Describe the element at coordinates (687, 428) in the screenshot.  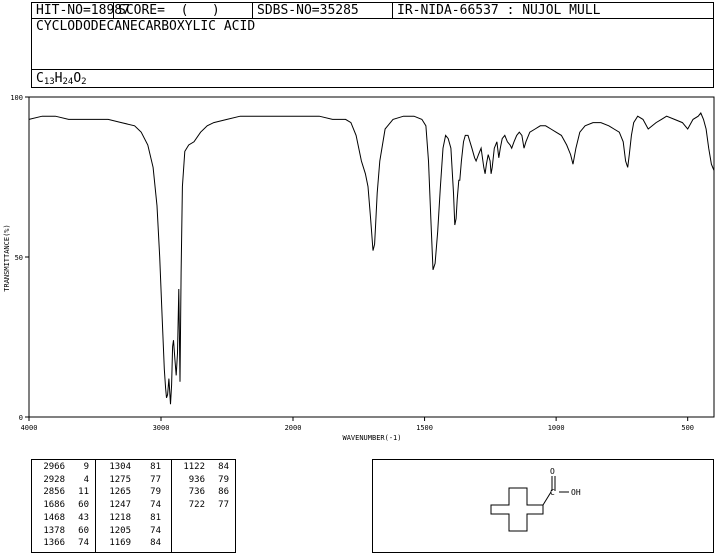
I see `x-tick-label: 500` at that location.